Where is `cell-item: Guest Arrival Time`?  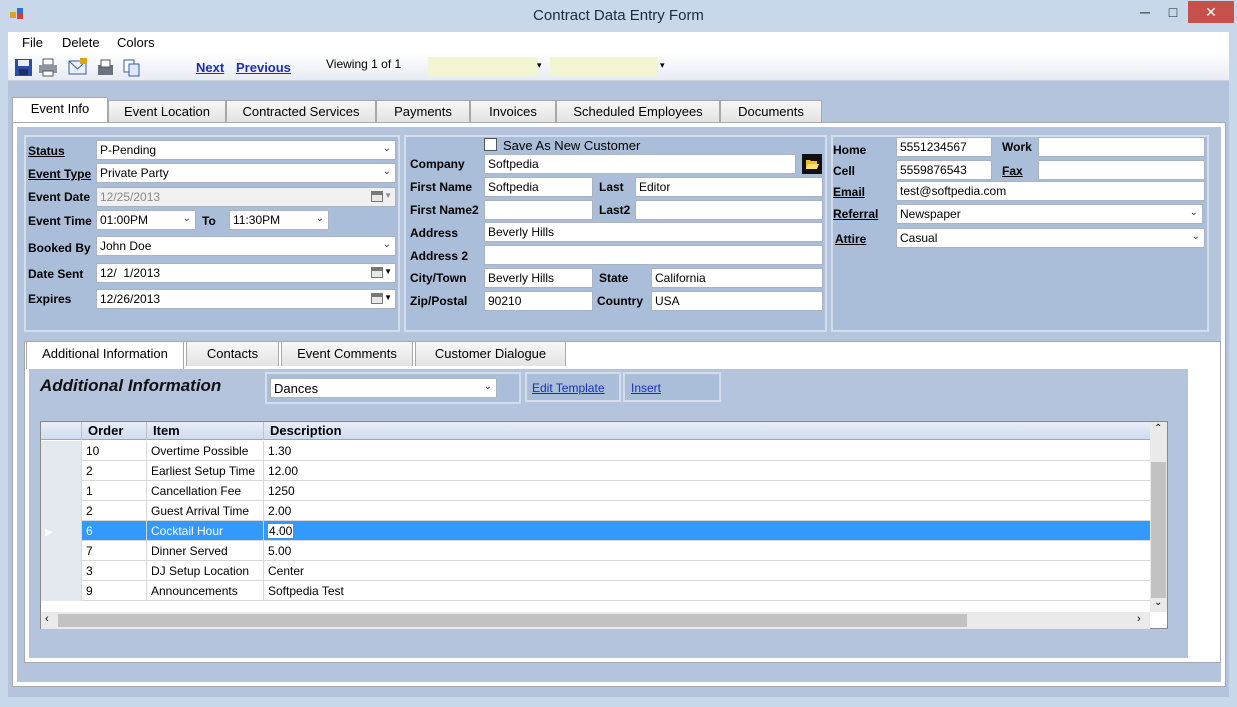
cell-item: Guest Arrival Time is located at coordinates (205, 511).